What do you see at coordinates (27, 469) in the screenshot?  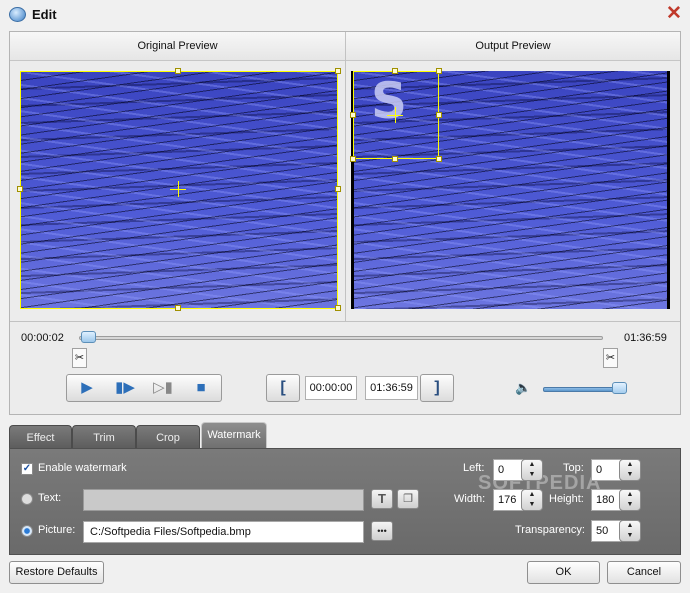 I see `enable-watermark-checkbox: ✓` at bounding box center [27, 469].